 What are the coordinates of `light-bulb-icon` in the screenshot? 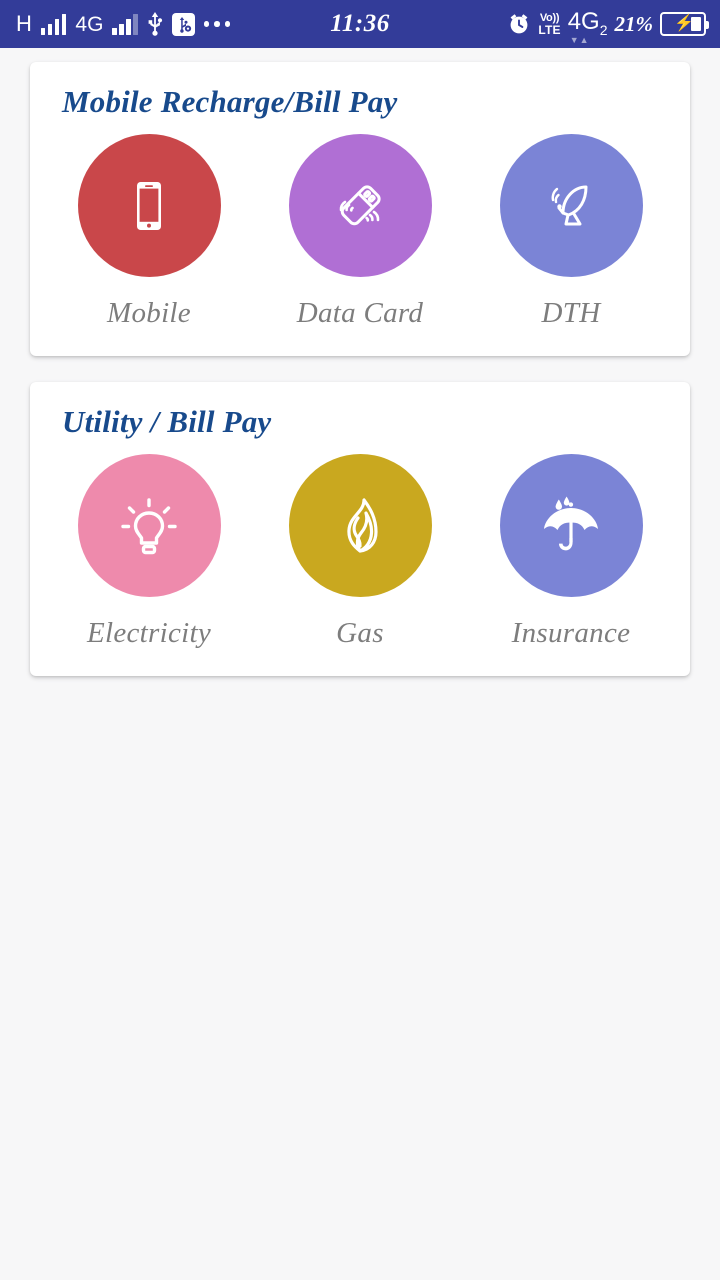 It's located at (149, 526).